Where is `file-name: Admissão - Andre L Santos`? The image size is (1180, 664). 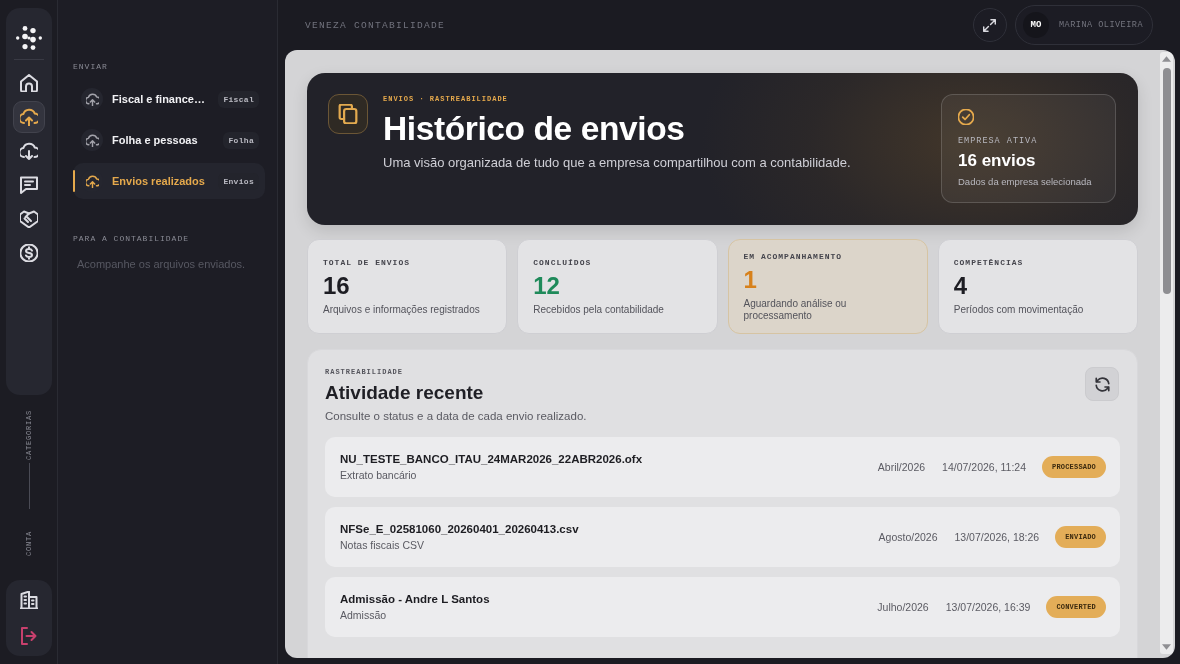 file-name: Admissão - Andre L Santos is located at coordinates (415, 599).